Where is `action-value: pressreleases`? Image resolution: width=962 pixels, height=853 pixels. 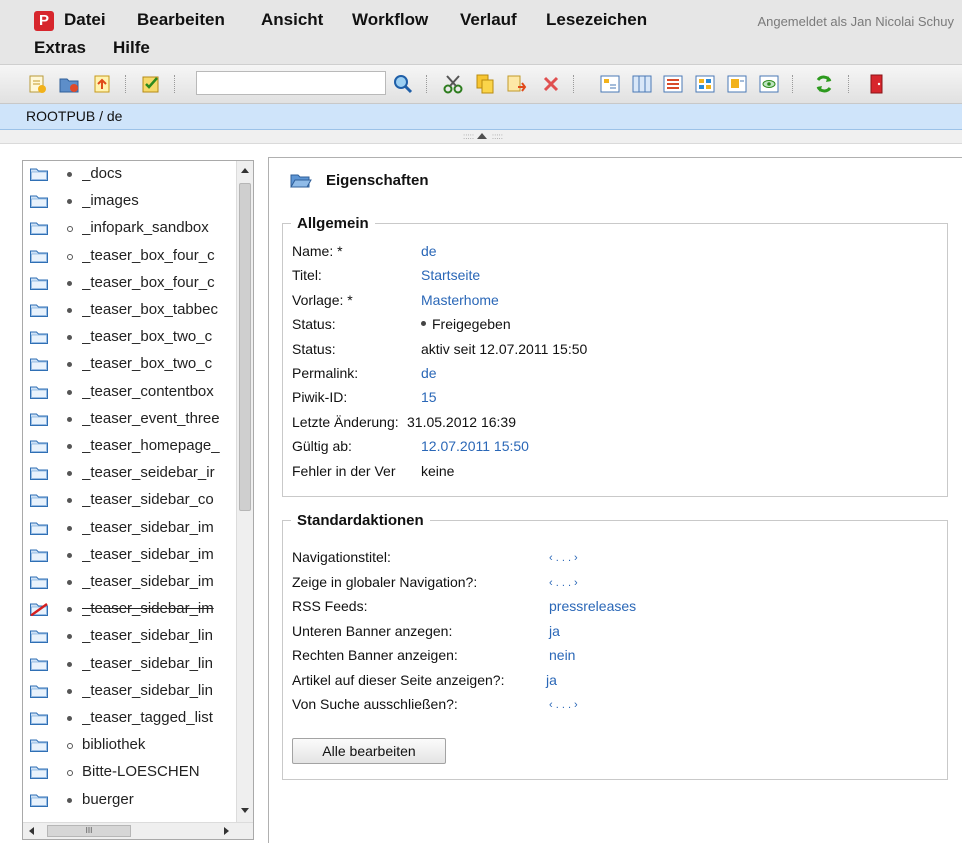 action-value: pressreleases is located at coordinates (592, 606).